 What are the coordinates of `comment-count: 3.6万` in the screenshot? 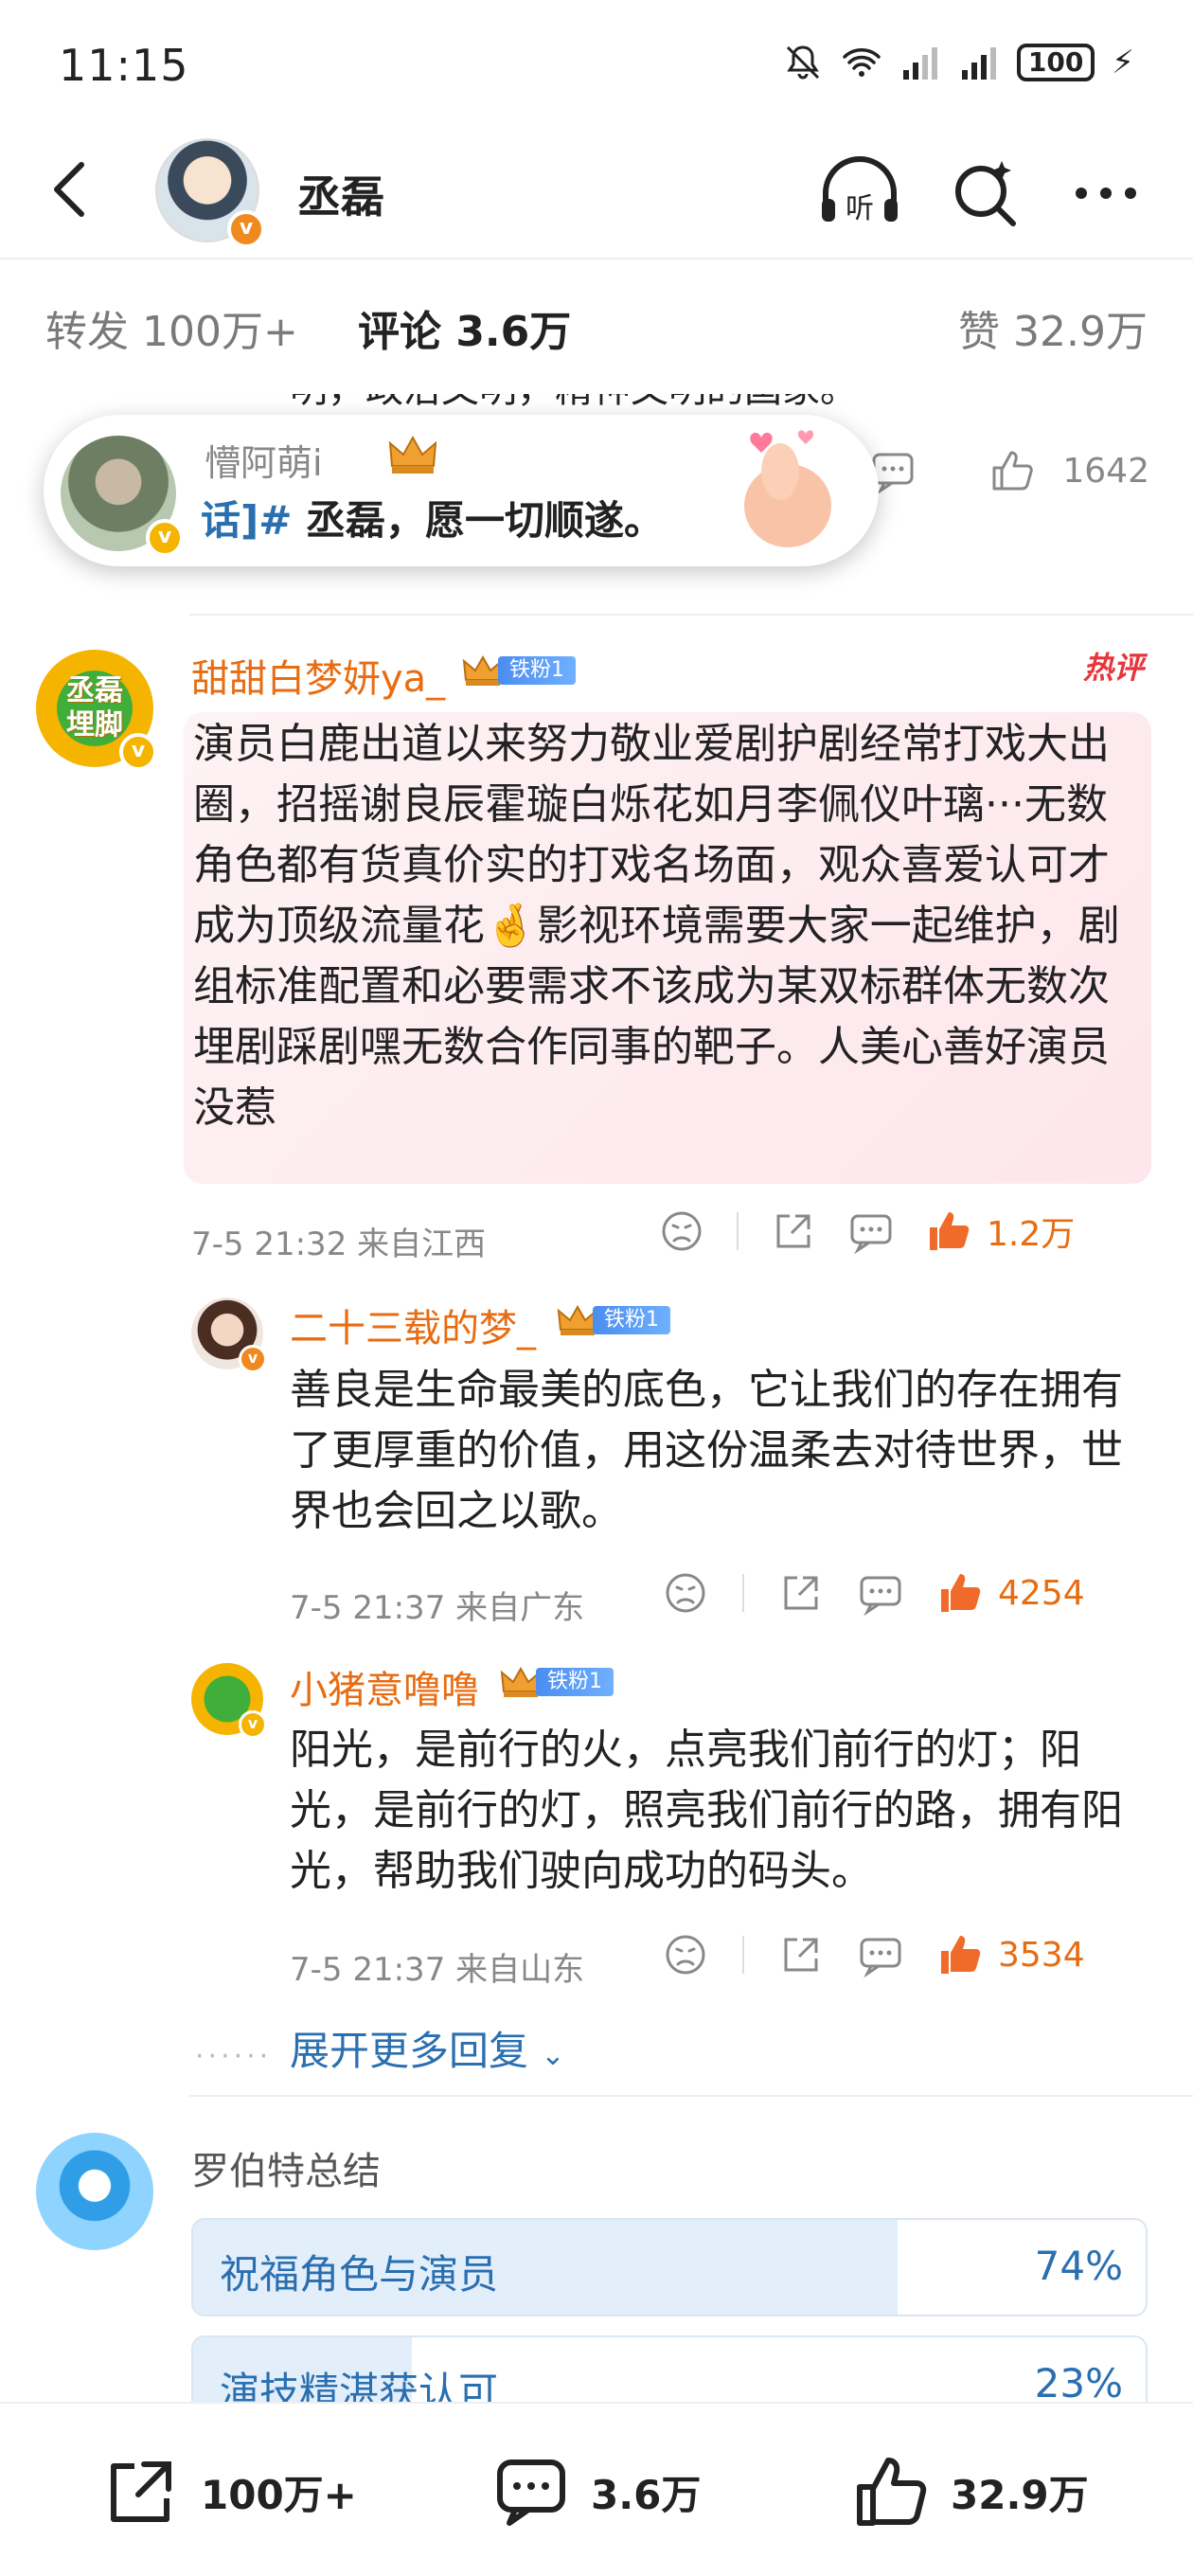 It's located at (646, 2494).